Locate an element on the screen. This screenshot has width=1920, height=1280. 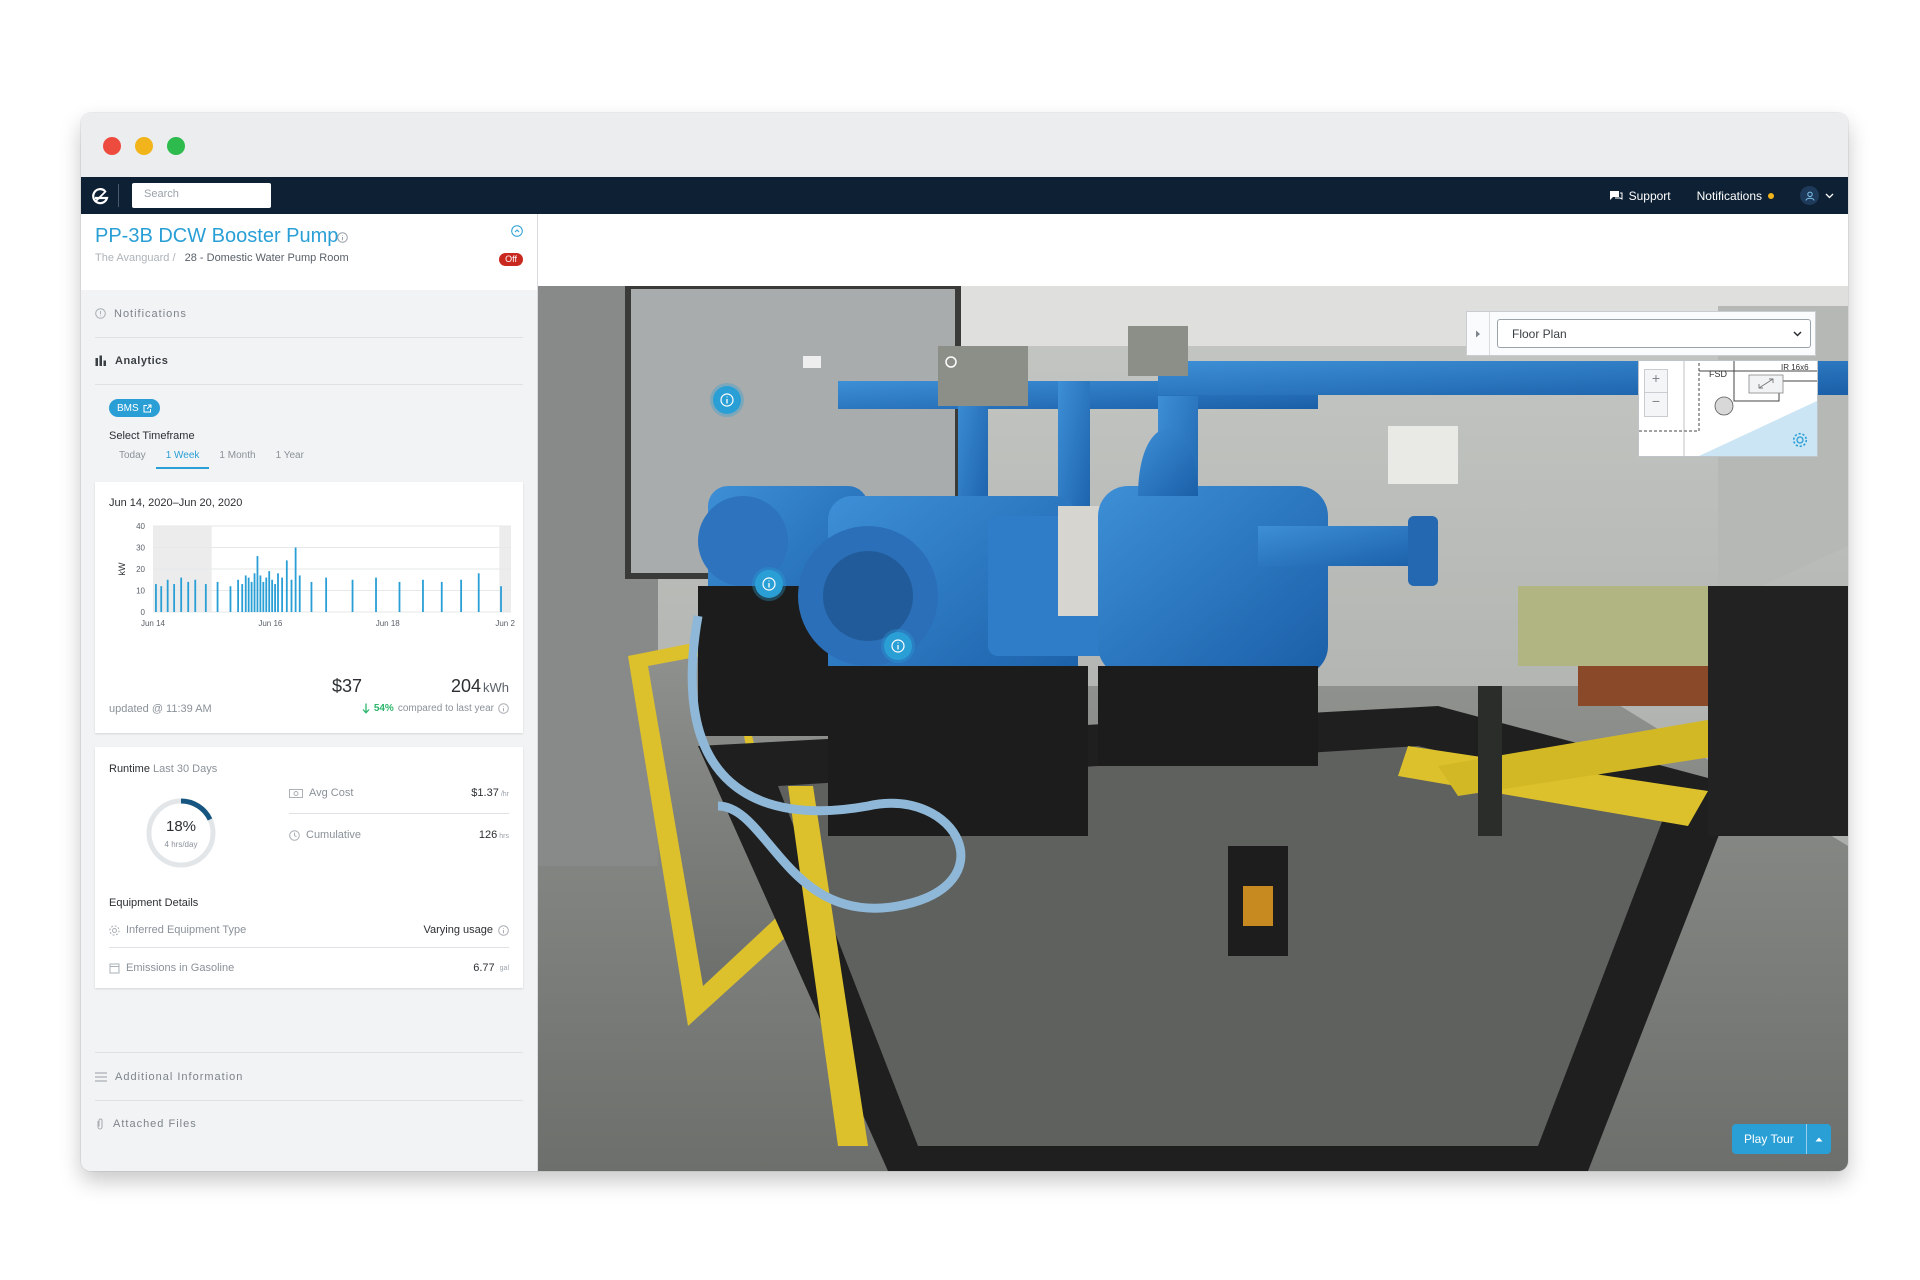
money-icon is located at coordinates (296, 793).